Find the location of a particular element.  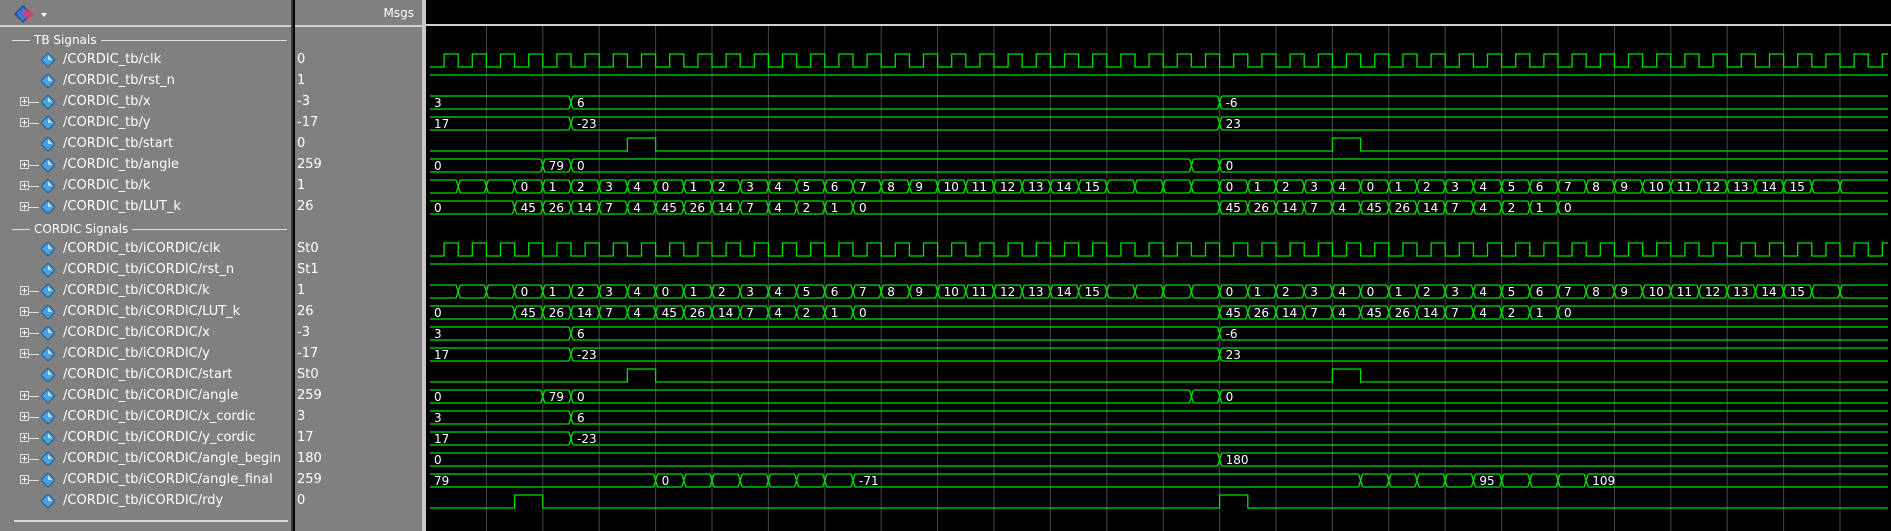

signal-name: /CORDIC_tb/iCORDIC/y is located at coordinates (136, 353).